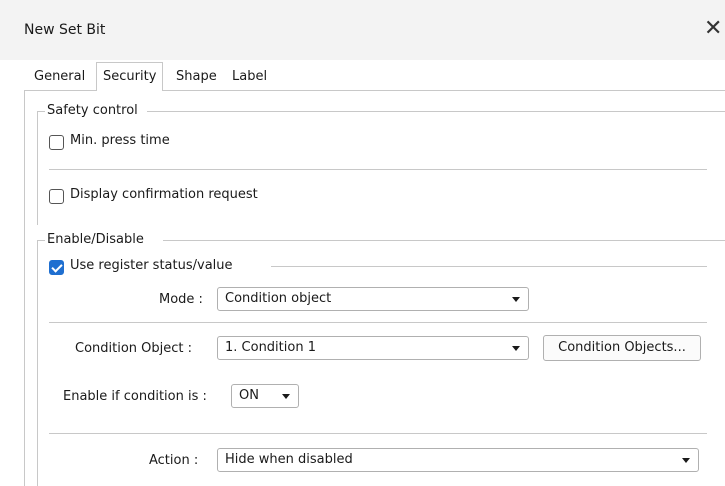  What do you see at coordinates (37, 363) in the screenshot?
I see `enable-group-border-left` at bounding box center [37, 363].